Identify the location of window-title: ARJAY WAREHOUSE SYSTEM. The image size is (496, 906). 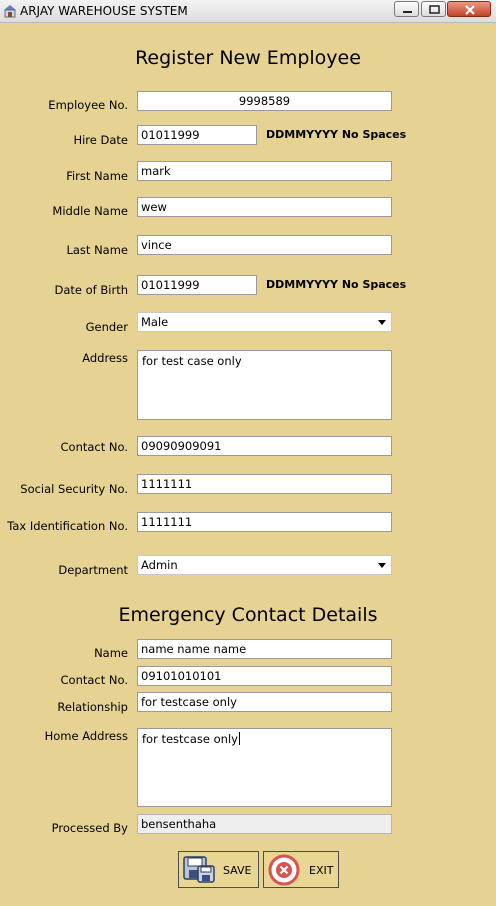
(104, 11).